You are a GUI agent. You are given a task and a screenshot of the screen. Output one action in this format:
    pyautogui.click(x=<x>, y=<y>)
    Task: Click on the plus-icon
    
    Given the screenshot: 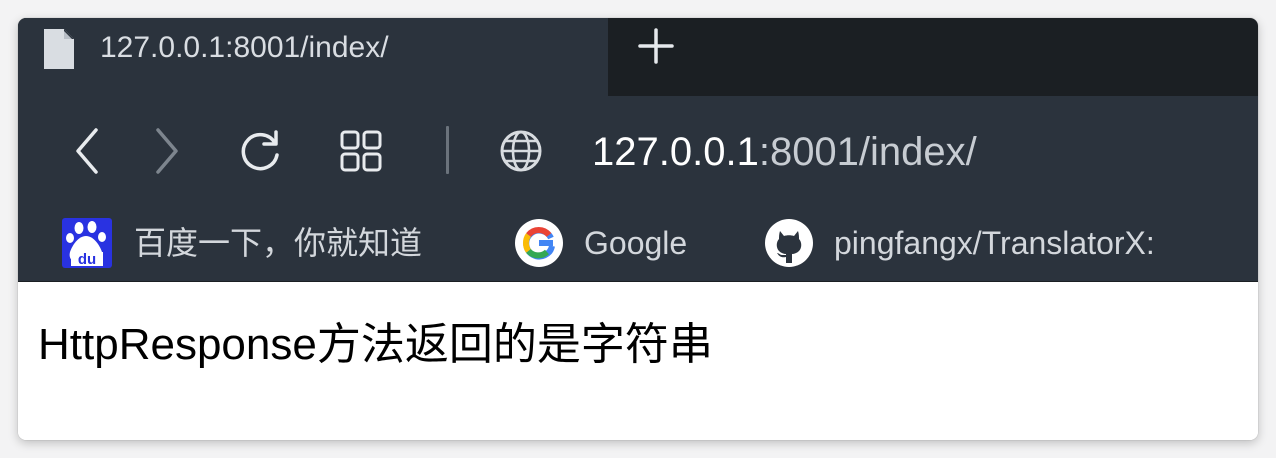 What is the action you would take?
    pyautogui.click(x=656, y=46)
    